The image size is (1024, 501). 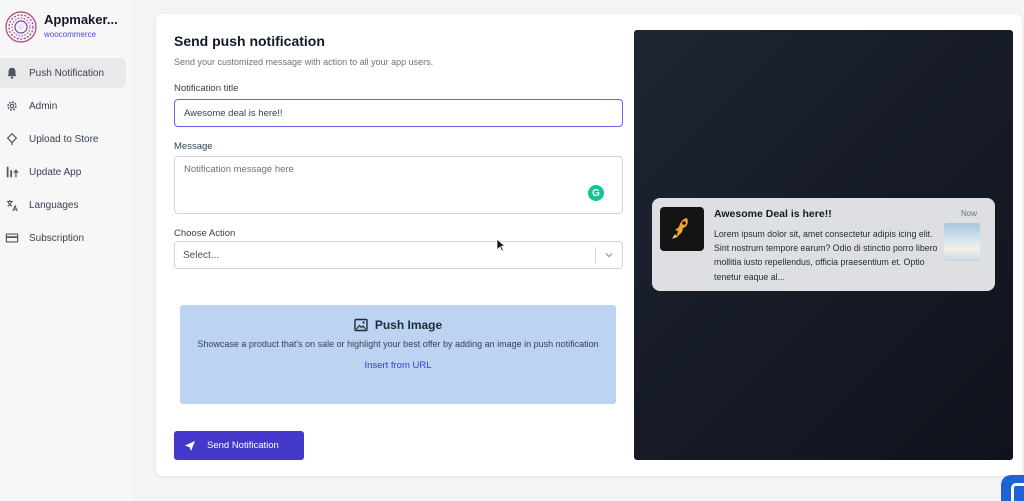 What do you see at coordinates (12, 238) in the screenshot?
I see `card-icon` at bounding box center [12, 238].